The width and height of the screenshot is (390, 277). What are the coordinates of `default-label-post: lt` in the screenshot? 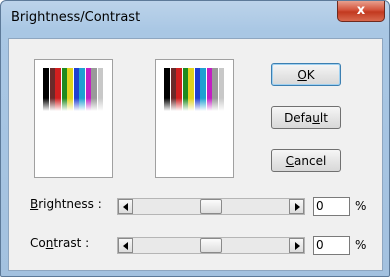 It's located at (323, 118).